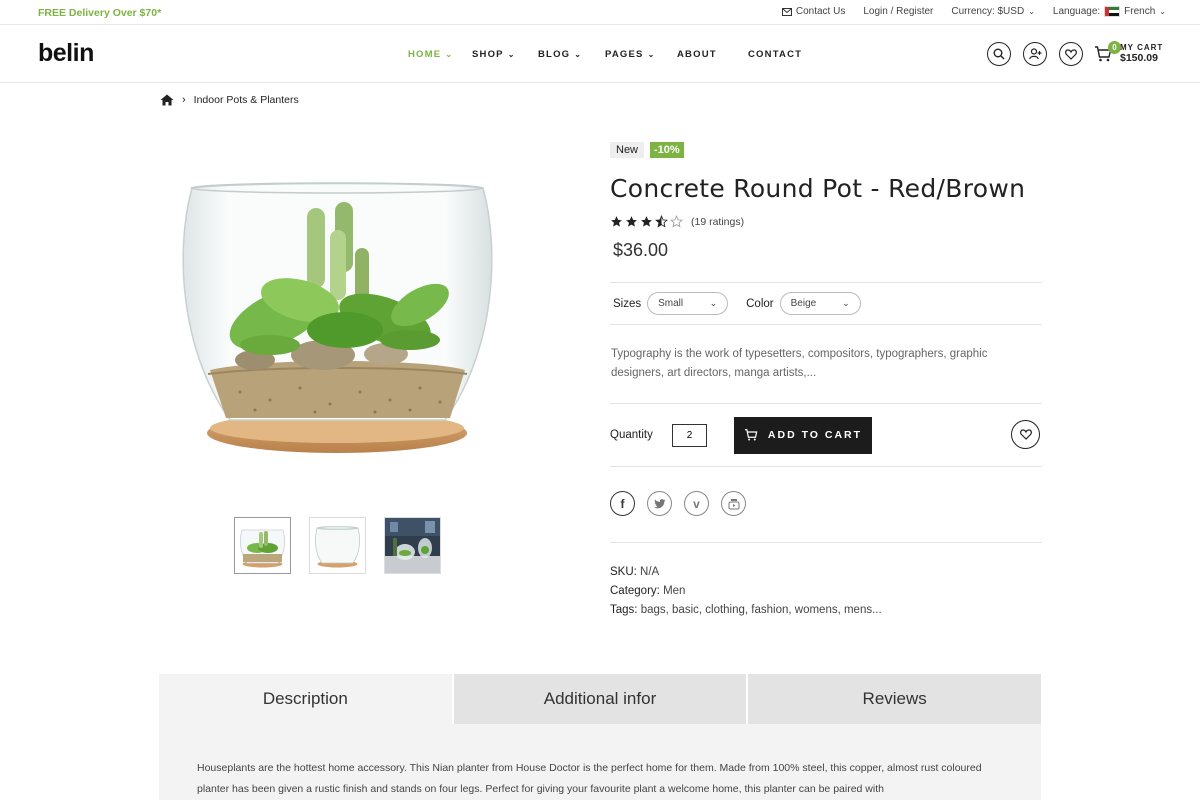  Describe the element at coordinates (667, 150) in the screenshot. I see `discount-badge: -10%` at that location.